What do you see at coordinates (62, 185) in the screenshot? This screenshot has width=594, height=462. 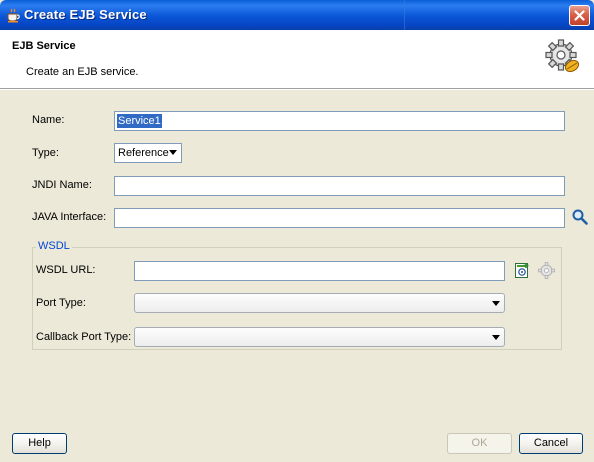 I see `jndi-name-label: JNDI Name:` at bounding box center [62, 185].